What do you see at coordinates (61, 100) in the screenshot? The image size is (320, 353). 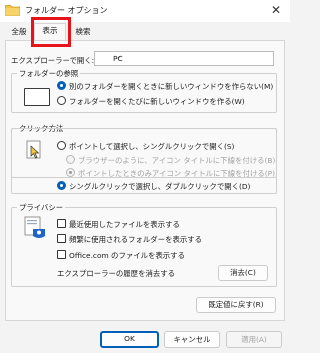 I see `browse-new-window-radio` at bounding box center [61, 100].